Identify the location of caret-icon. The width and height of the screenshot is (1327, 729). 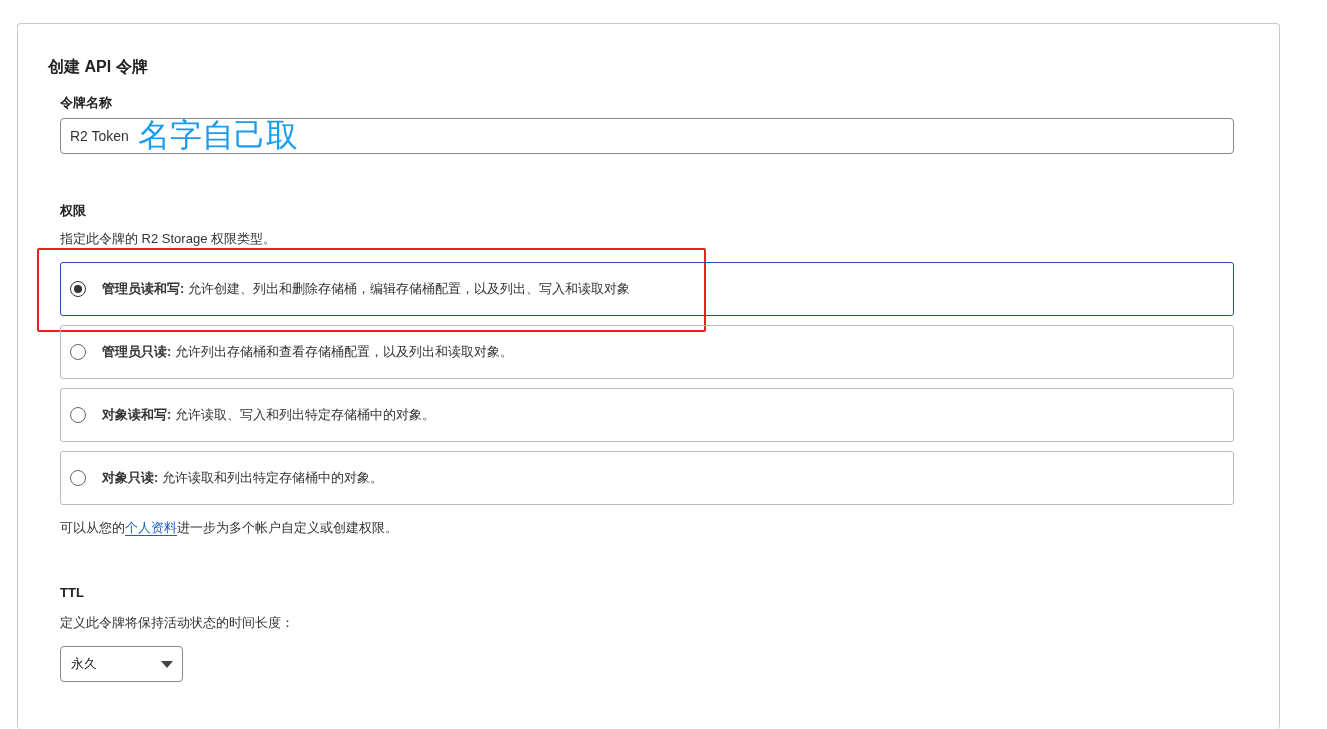
(167, 664).